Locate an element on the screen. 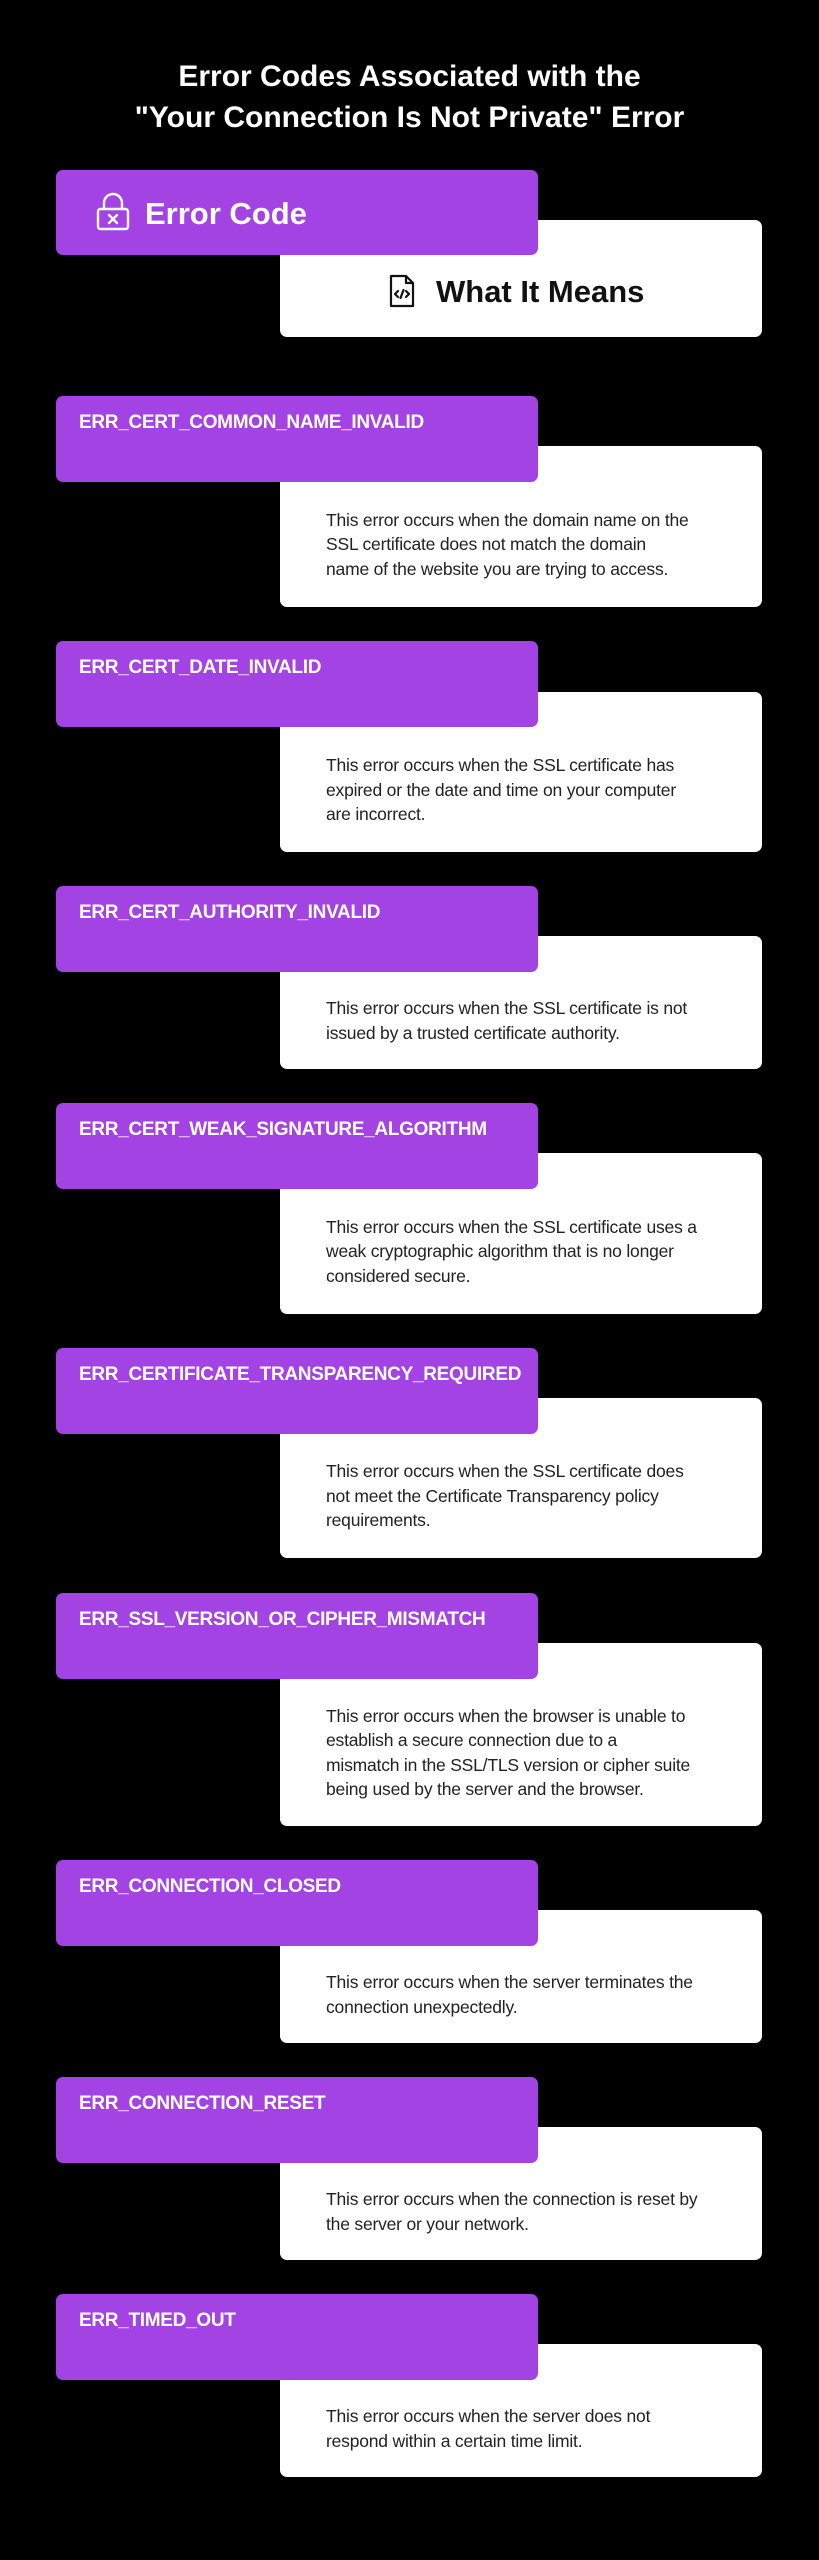 The width and height of the screenshot is (819, 2560). error-code-label: ERR_CERT_COMMON_NAME_INVALID is located at coordinates (251, 422).